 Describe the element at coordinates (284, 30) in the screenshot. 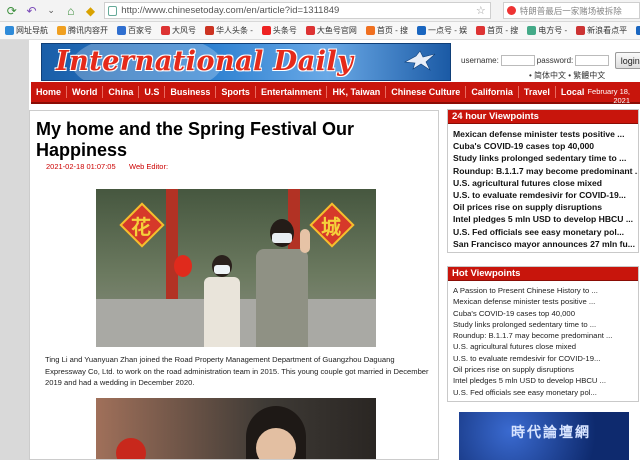

I see `bookmark-label: 头条号` at that location.